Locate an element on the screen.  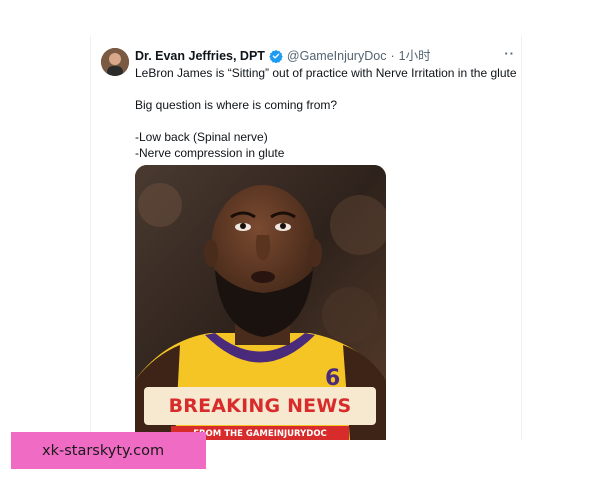
tweet-text-line: Big question is where is coming from? is located at coordinates (236, 105).